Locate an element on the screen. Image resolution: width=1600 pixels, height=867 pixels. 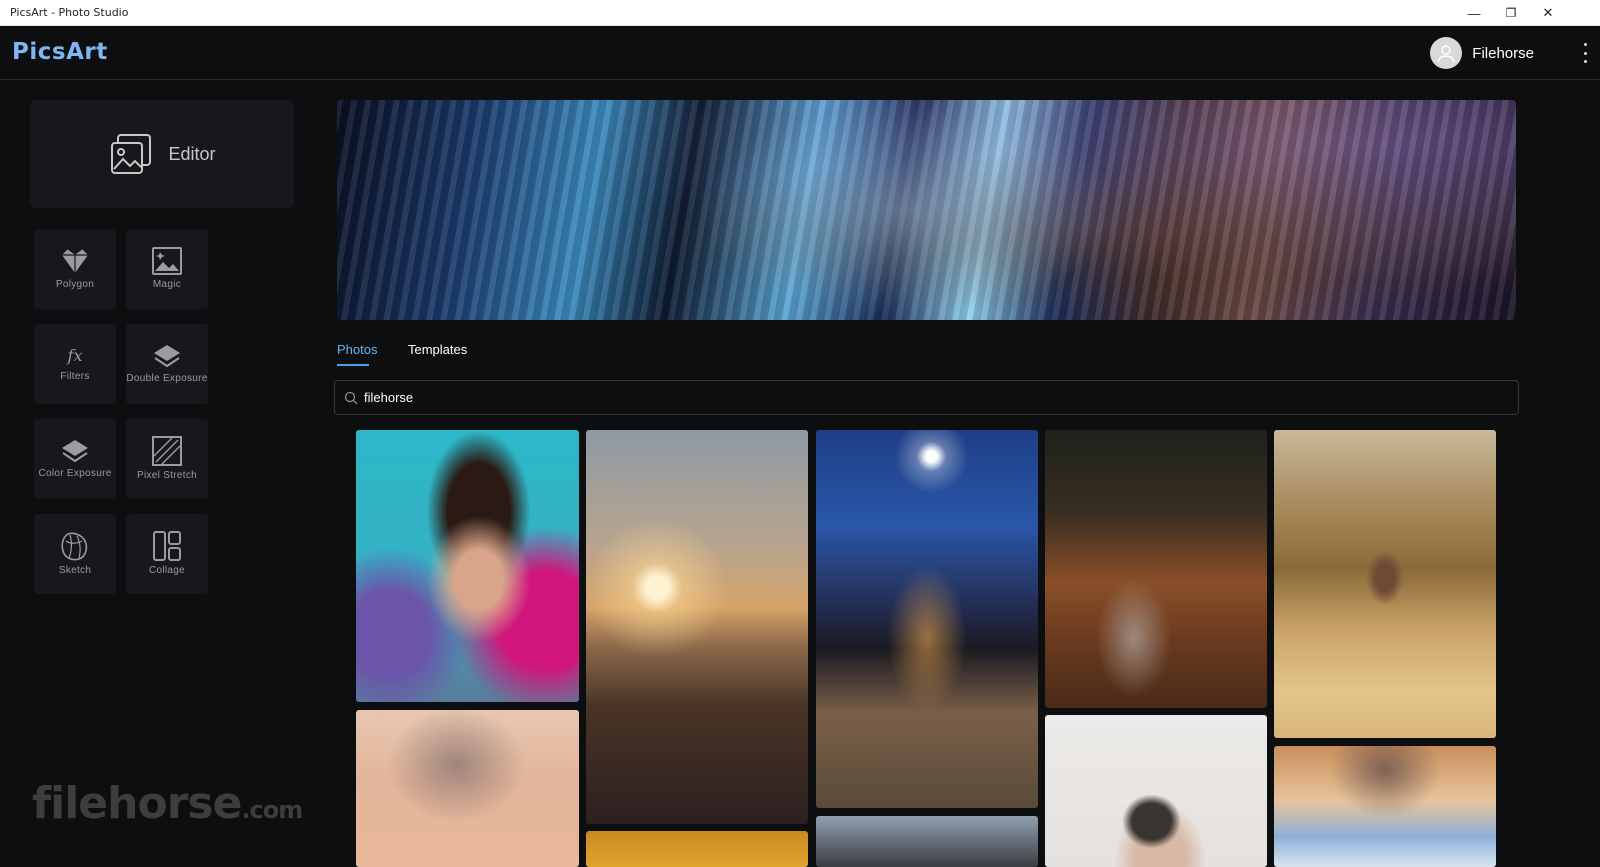
image-gallery-icon is located at coordinates (131, 154).